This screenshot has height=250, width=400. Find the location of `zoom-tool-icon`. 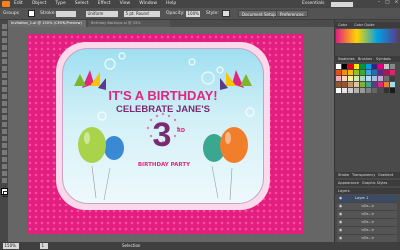

zoom-tool-icon is located at coordinates (4, 180).